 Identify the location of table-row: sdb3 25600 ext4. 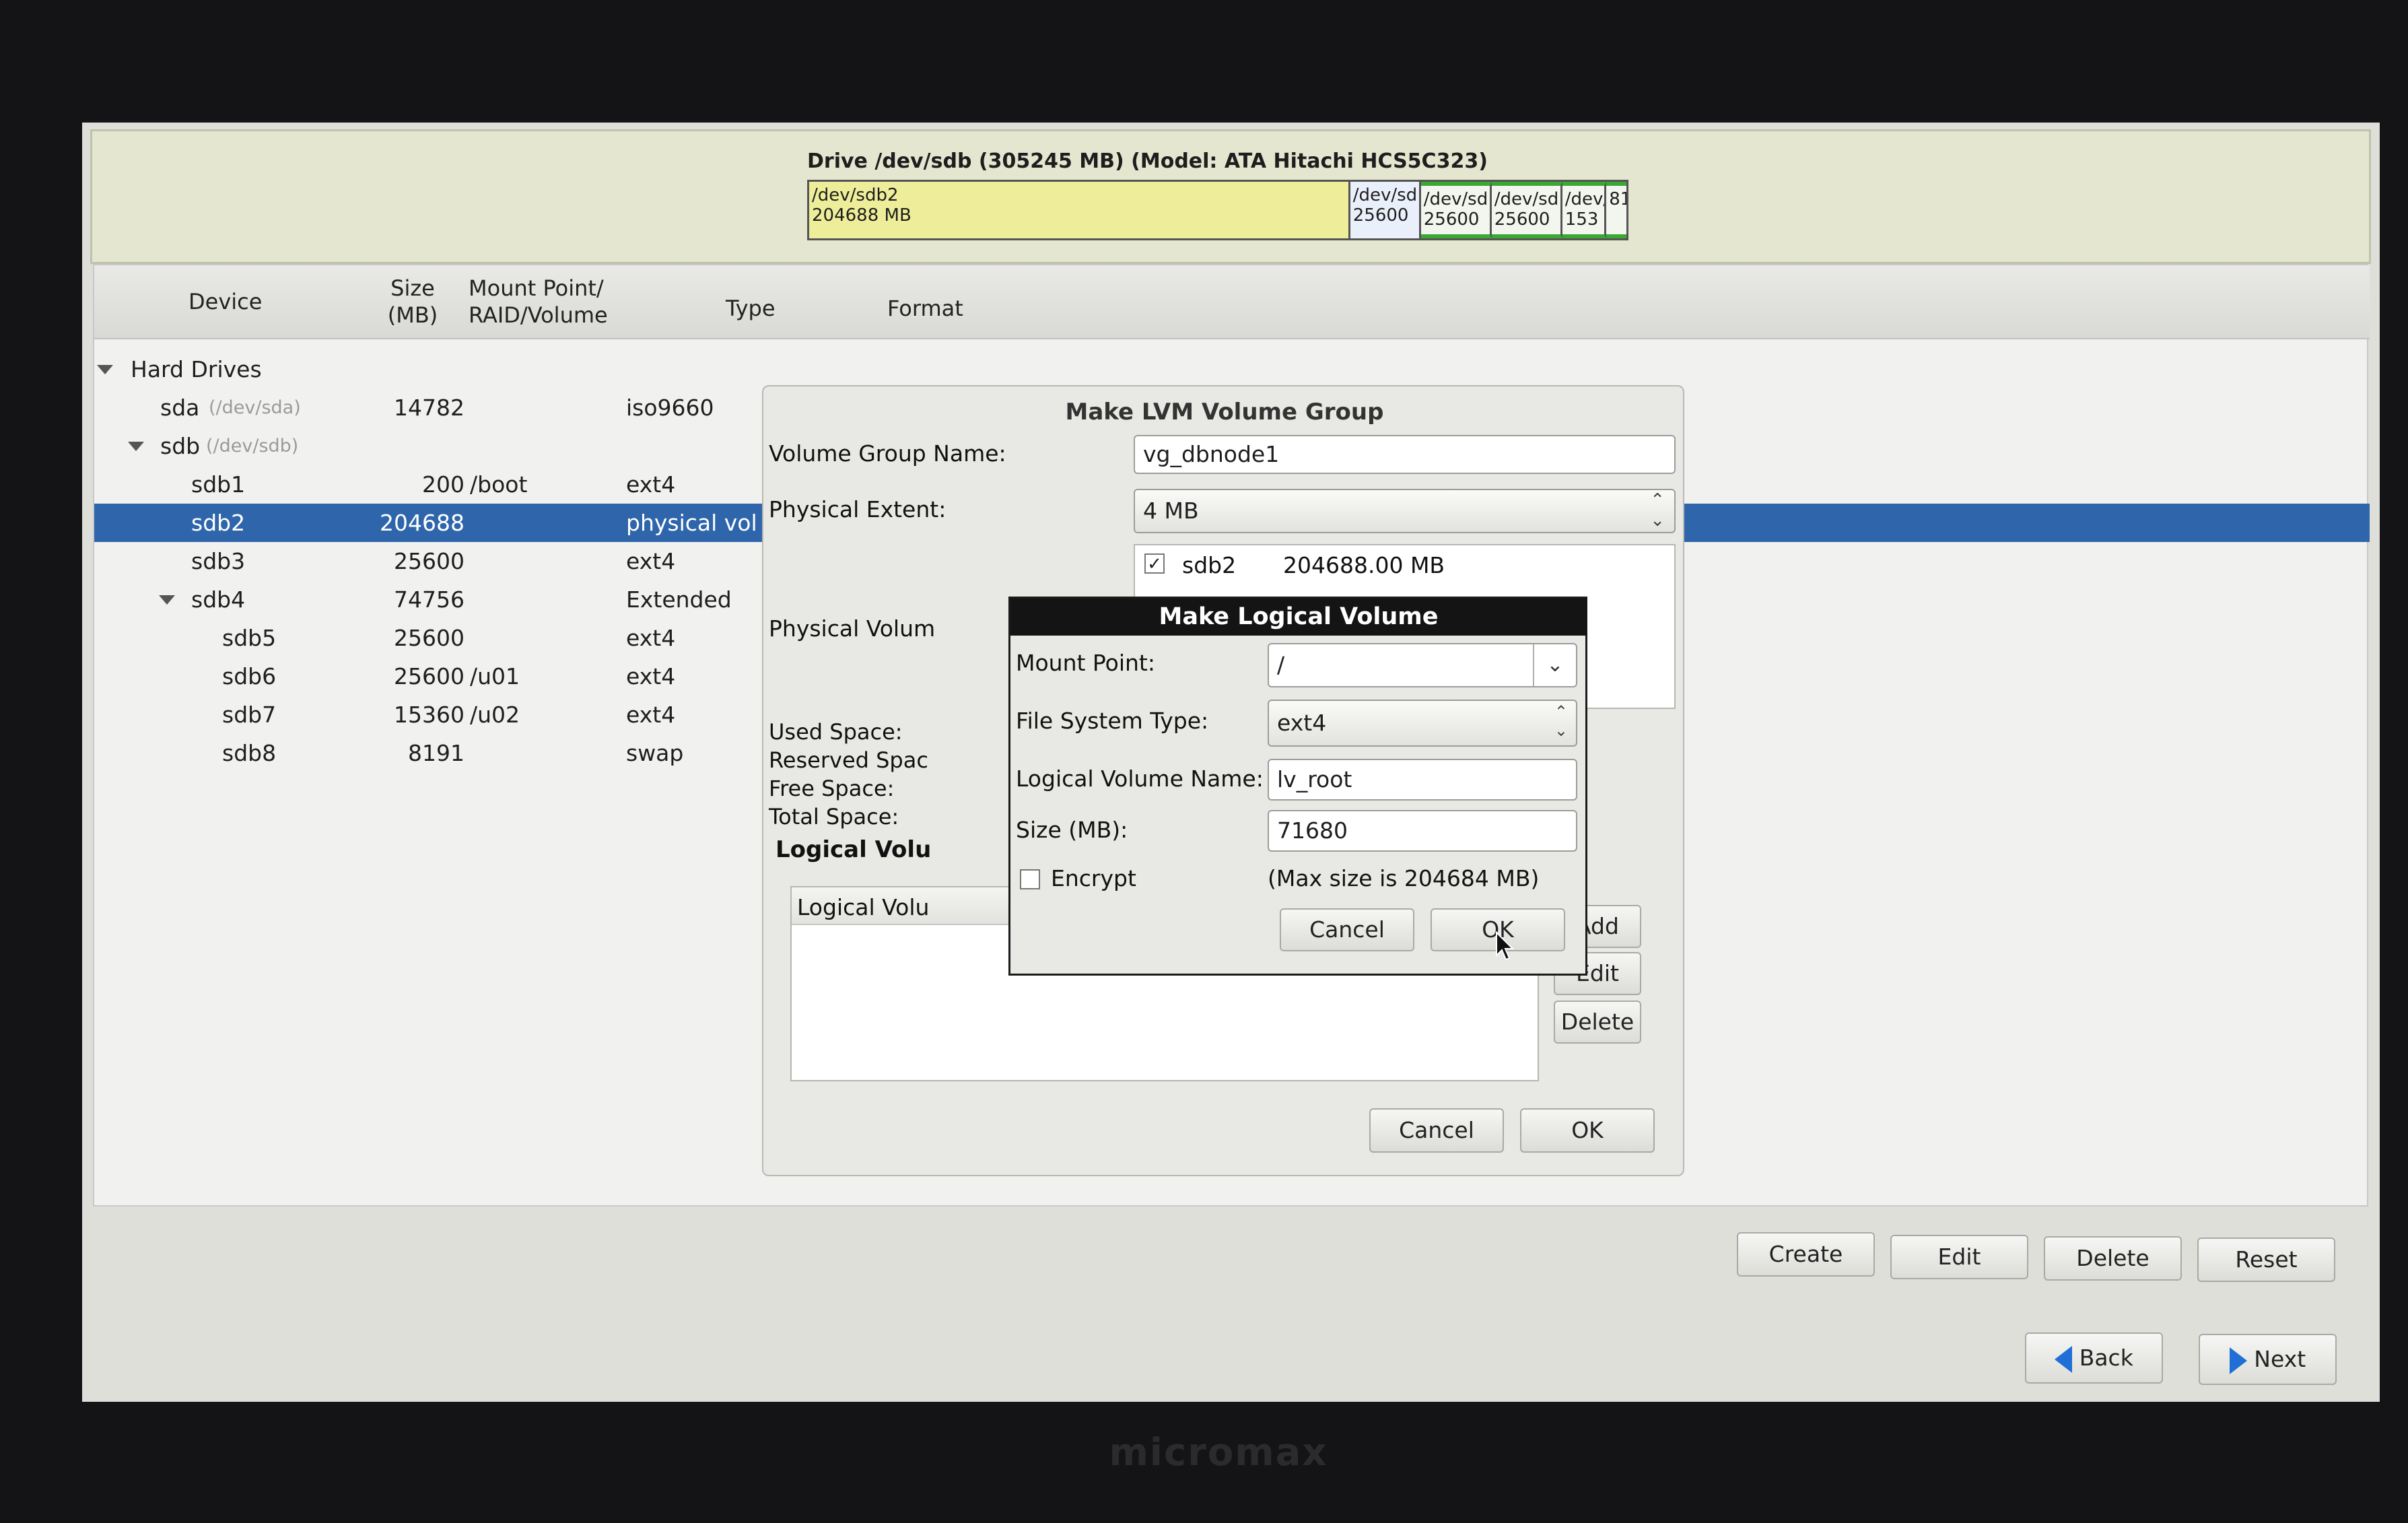
(424, 561).